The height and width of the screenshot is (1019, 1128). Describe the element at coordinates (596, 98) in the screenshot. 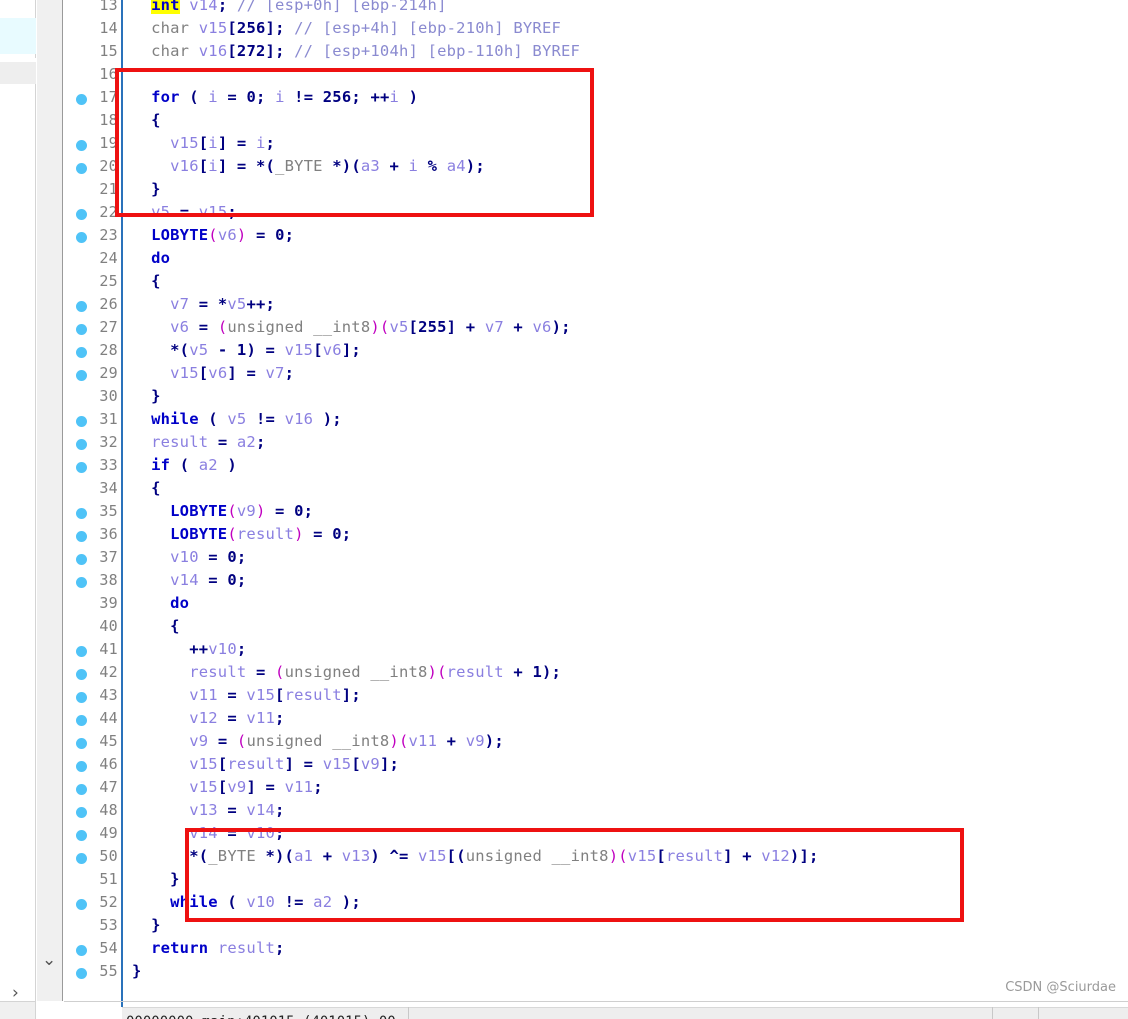

I see `code-line: 17 for ( i = 0; i != 256; ++i )` at that location.